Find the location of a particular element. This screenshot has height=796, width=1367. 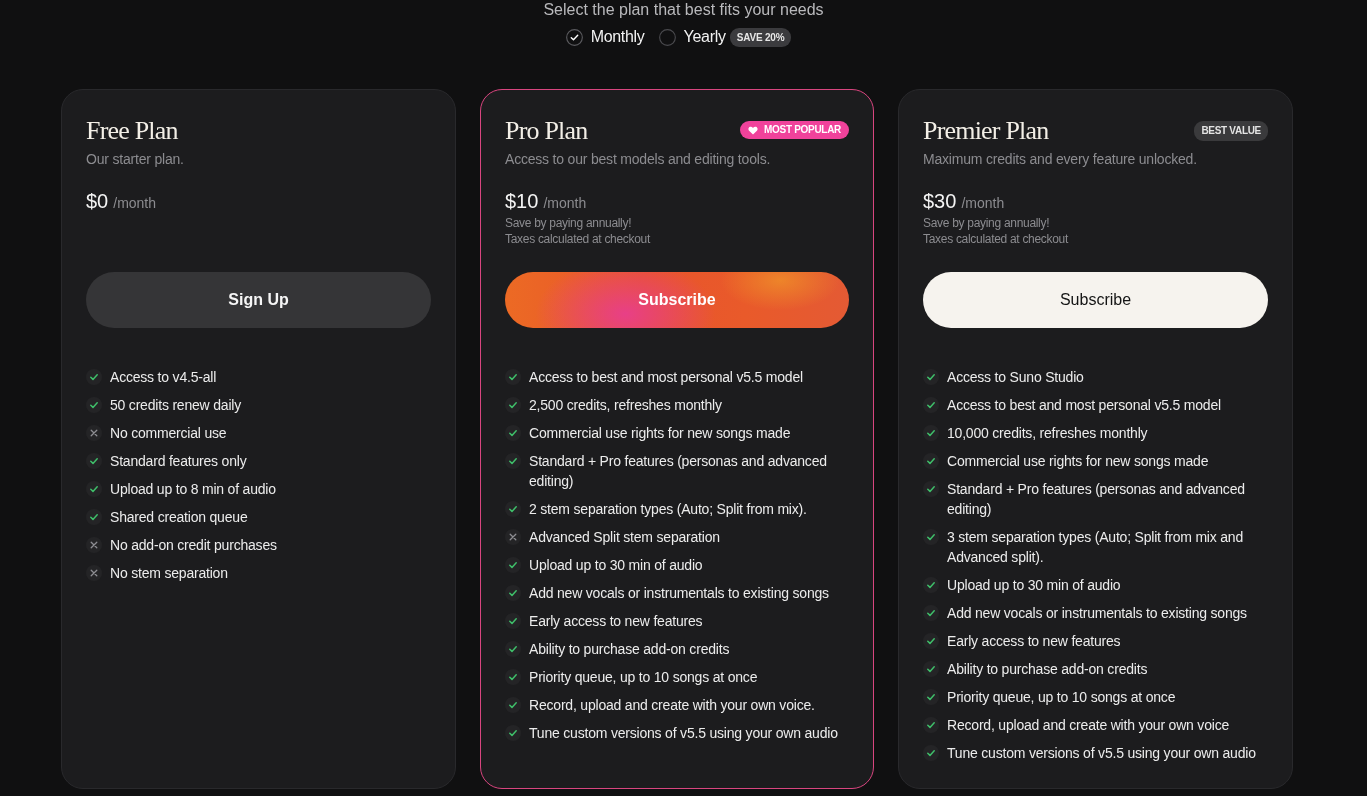

plan-price: $30 is located at coordinates (940, 201).